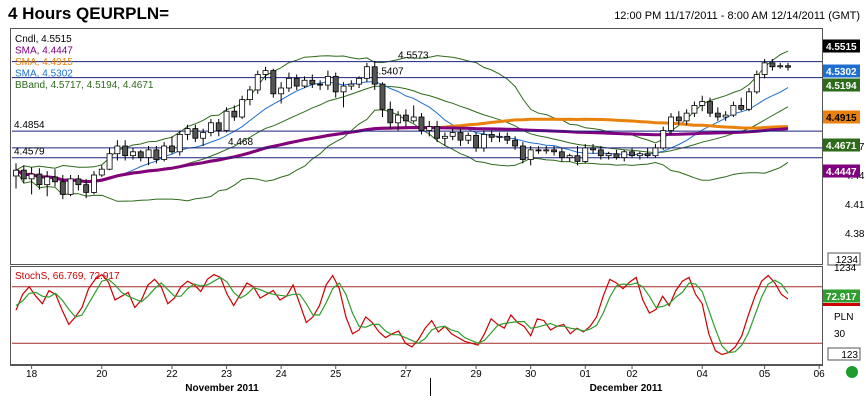 This screenshot has width=866, height=417. Describe the element at coordinates (84, 85) in the screenshot. I see `legend-item: BBand, 4.5717, 4.5194, 4.4671` at that location.